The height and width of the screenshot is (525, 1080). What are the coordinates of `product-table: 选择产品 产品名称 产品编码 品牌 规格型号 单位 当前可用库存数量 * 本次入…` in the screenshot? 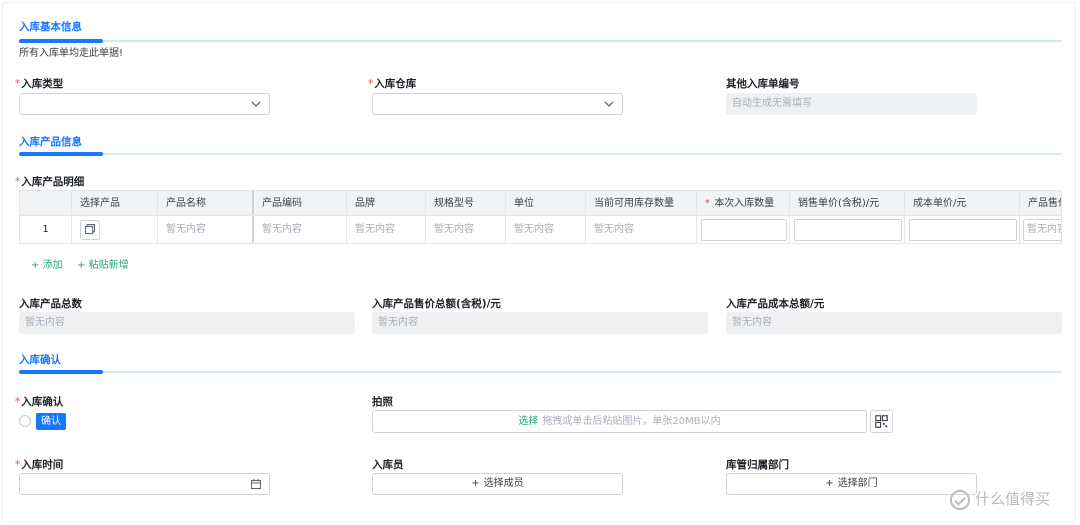 It's located at (540, 217).